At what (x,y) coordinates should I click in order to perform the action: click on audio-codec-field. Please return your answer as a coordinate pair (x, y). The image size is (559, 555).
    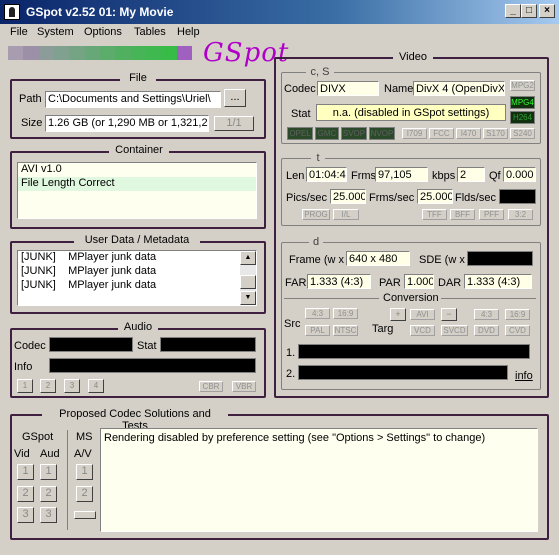
    Looking at the image, I should click on (91, 344).